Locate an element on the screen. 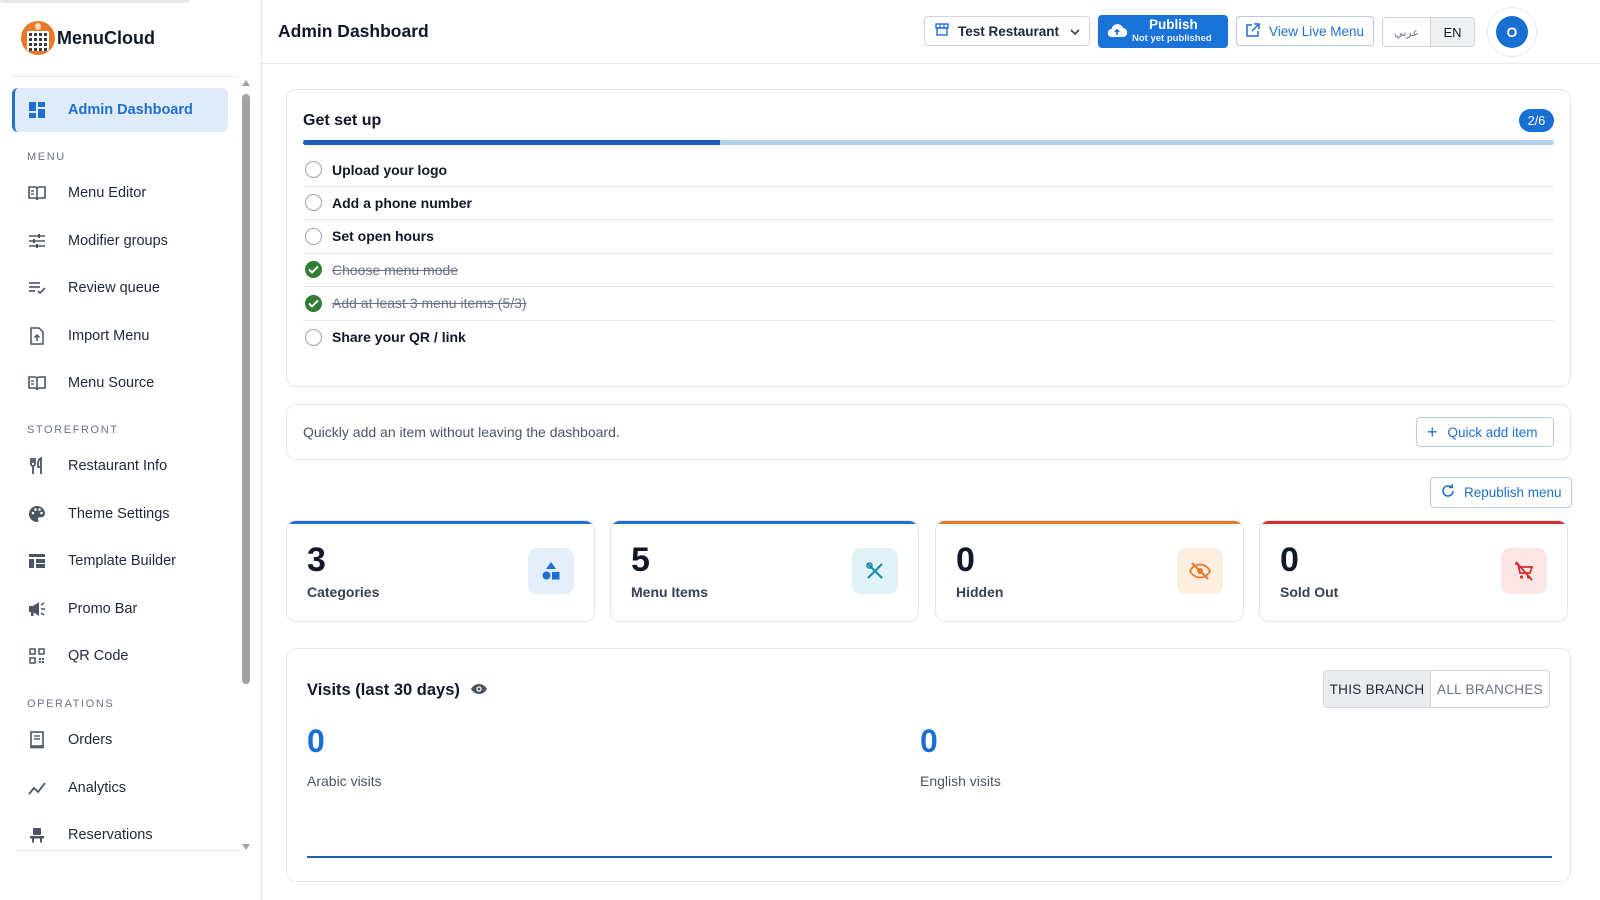 The height and width of the screenshot is (900, 1600). sidebar-scrollbar is located at coordinates (246, 465).